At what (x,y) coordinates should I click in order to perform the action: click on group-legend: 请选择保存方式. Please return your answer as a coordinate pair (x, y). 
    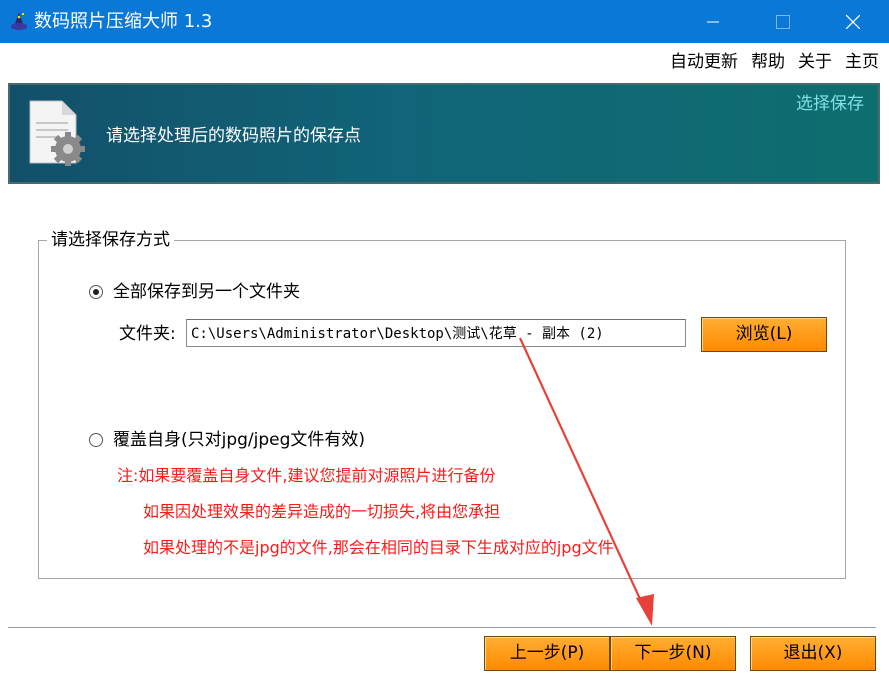
    Looking at the image, I should click on (110, 240).